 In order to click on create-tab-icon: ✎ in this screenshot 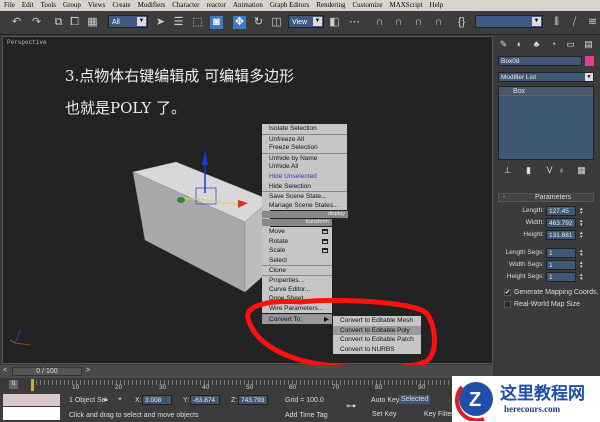, I will do `click(503, 44)`.